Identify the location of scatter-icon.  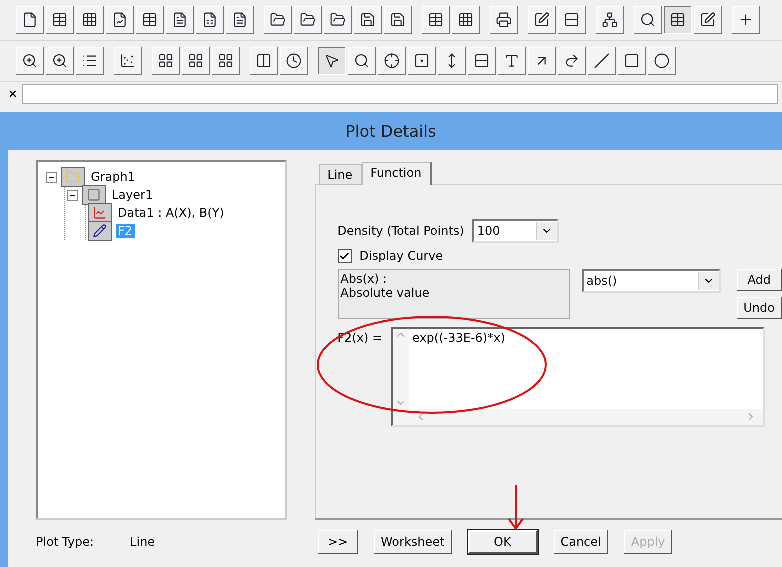
(128, 61).